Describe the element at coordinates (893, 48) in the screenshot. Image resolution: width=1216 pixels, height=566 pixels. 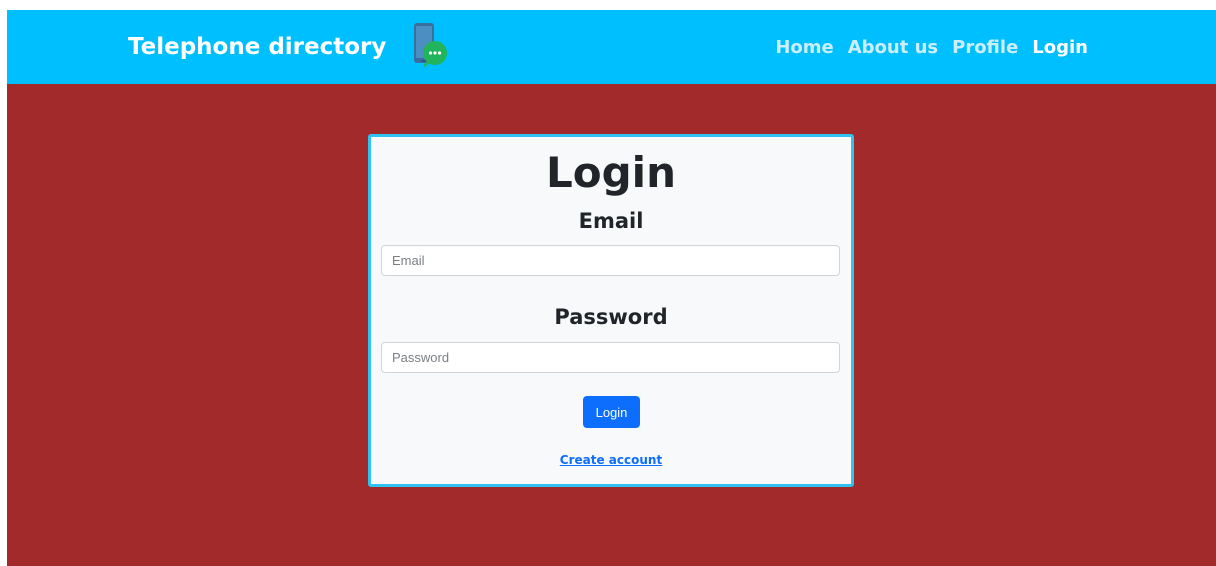
I see `nav-about-link: About us` at that location.